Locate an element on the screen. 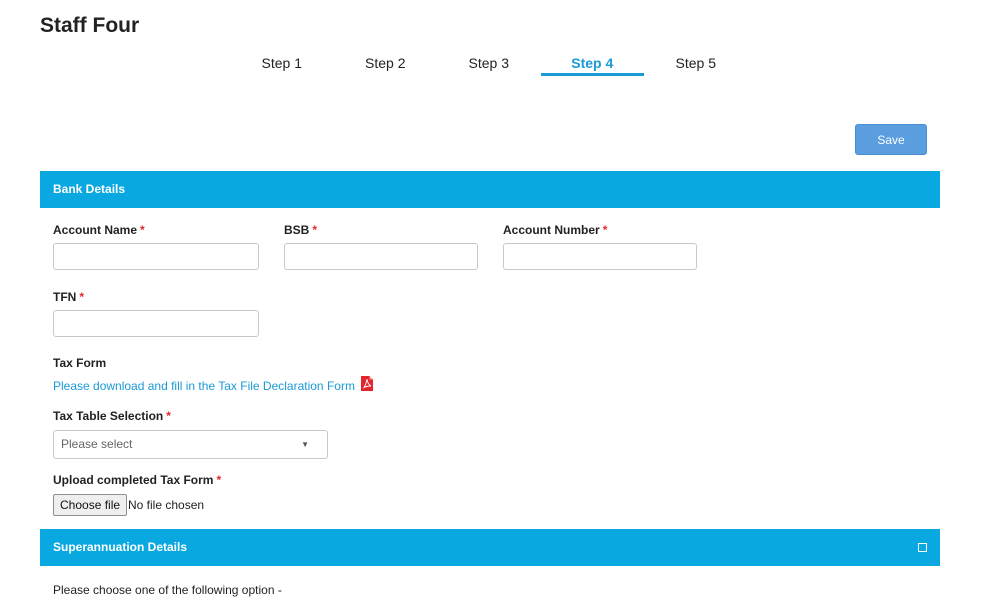  tab-step-3: Step 3 is located at coordinates (489, 63).